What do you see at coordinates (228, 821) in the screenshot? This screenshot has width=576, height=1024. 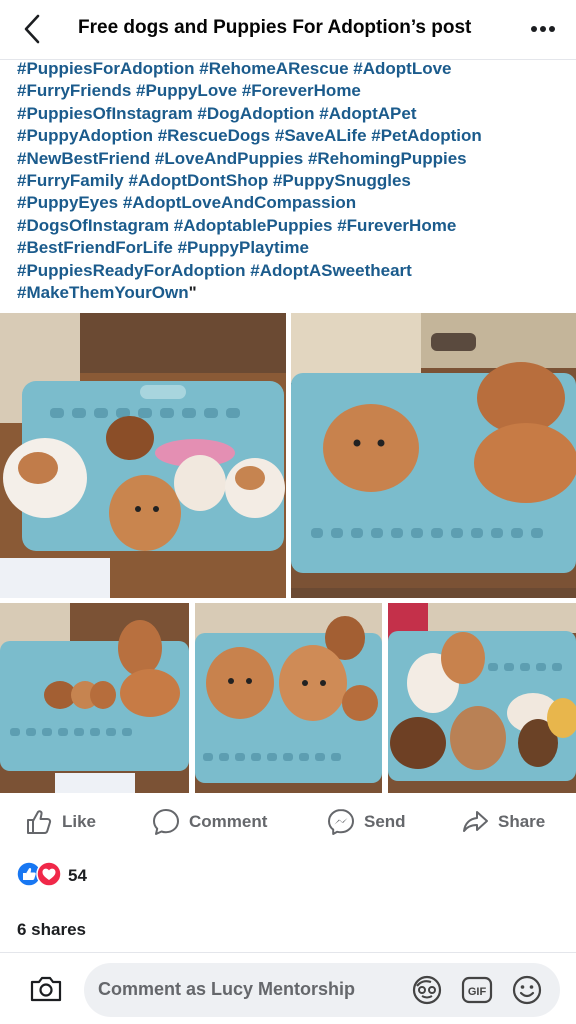 I see `comment-label: Comment` at bounding box center [228, 821].